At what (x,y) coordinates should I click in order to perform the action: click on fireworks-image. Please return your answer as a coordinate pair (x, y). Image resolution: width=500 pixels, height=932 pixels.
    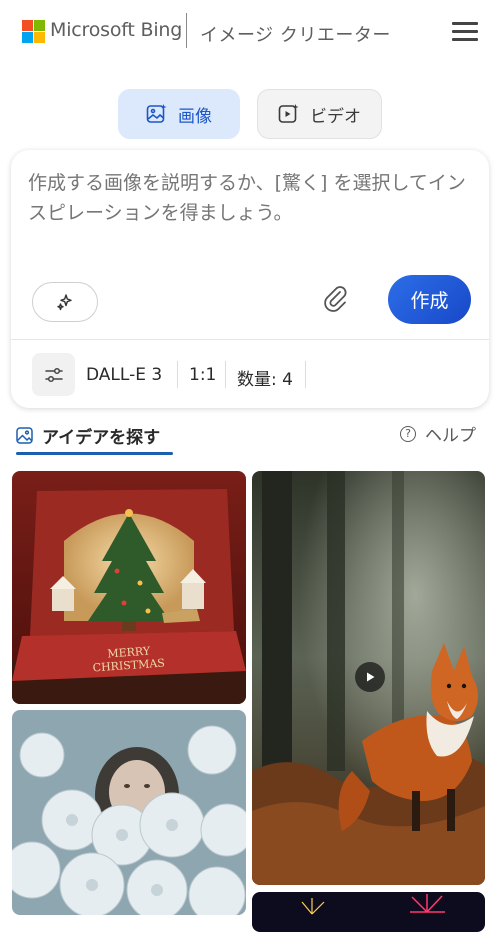
    Looking at the image, I should click on (368, 912).